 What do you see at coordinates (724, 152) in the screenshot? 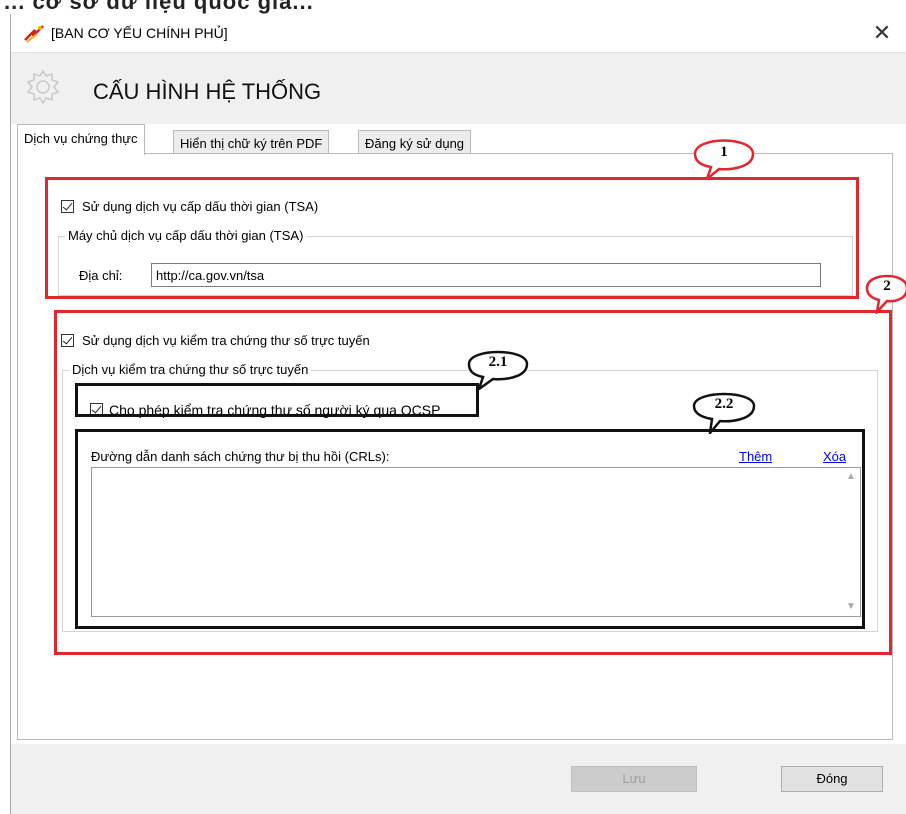
I see `callout-1-number: 1` at bounding box center [724, 152].